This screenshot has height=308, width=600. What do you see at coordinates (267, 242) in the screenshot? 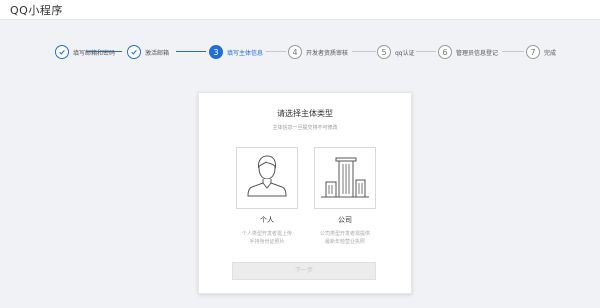
I see `desc-line: 手持身份证照片` at bounding box center [267, 242].